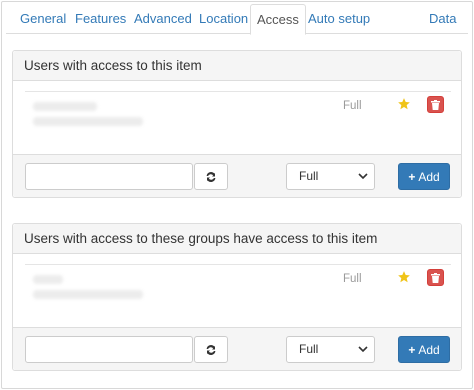 The width and height of the screenshot is (474, 390). What do you see at coordinates (237, 348) in the screenshot?
I see `group-access-footer: Full + Add` at bounding box center [237, 348].